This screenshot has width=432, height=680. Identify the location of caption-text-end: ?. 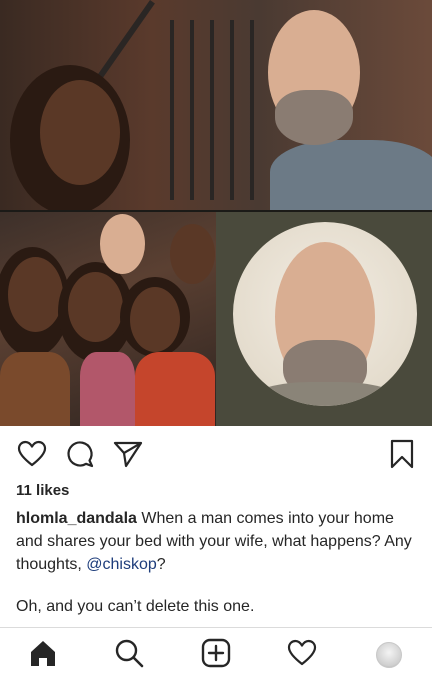
(161, 564).